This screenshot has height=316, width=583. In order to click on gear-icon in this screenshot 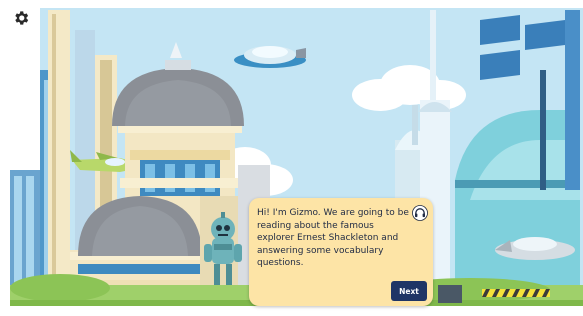, I will do `click(22, 18)`.